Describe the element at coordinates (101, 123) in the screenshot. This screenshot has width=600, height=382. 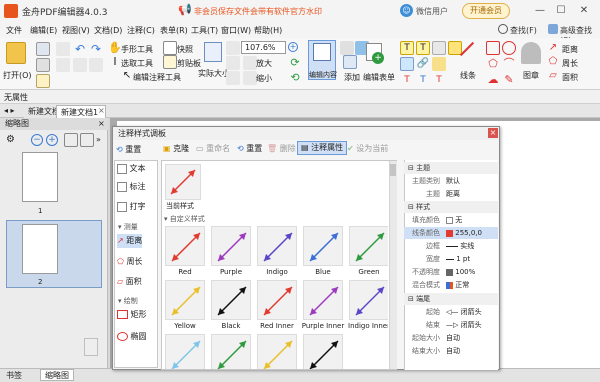
I see `panel-close-icon: ×` at that location.